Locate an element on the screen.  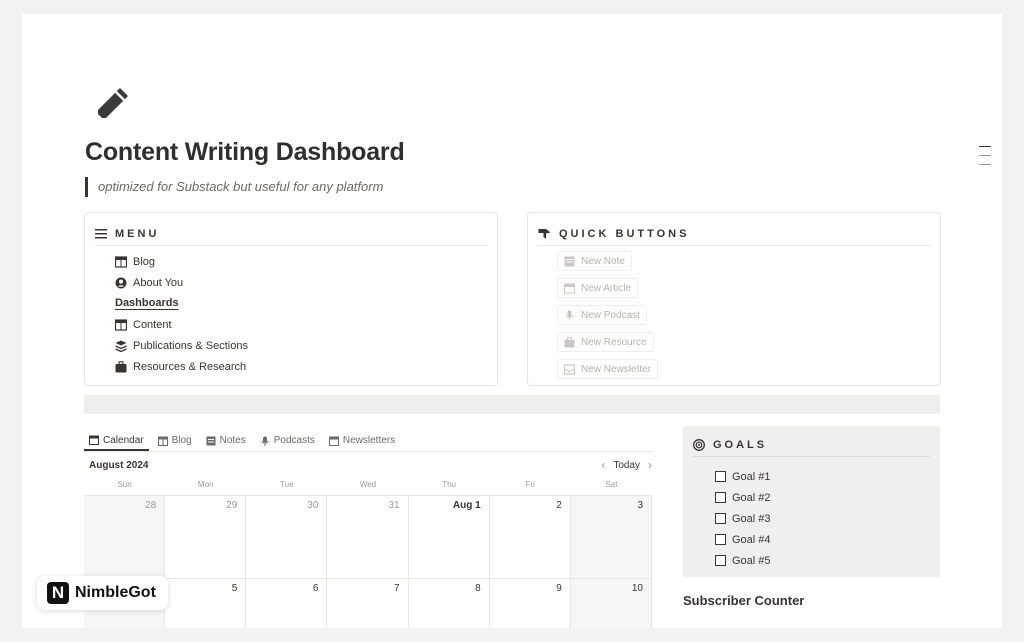
menu-link-label: Blog is located at coordinates (144, 261).